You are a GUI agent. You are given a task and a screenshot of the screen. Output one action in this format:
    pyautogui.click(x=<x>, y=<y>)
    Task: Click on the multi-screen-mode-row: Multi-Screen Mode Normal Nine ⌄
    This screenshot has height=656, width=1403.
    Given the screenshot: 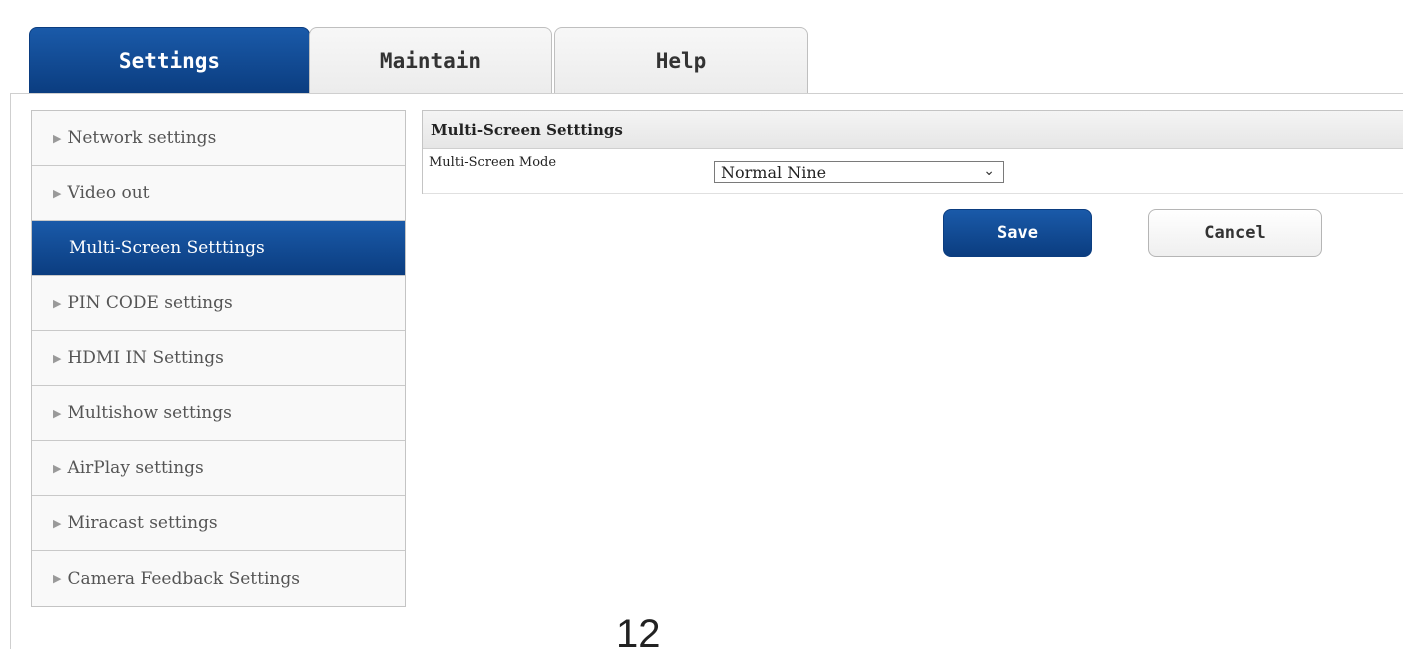 What is the action you would take?
    pyautogui.click(x=913, y=171)
    